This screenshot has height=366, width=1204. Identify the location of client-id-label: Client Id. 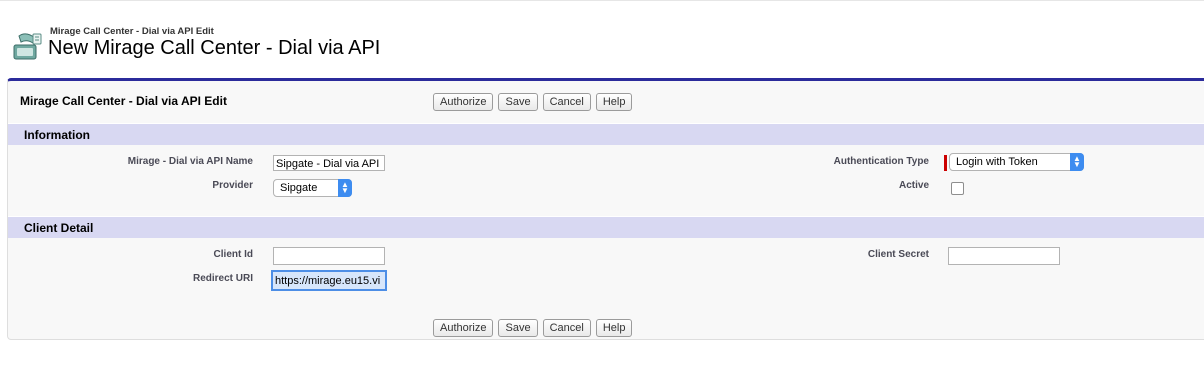
(233, 254).